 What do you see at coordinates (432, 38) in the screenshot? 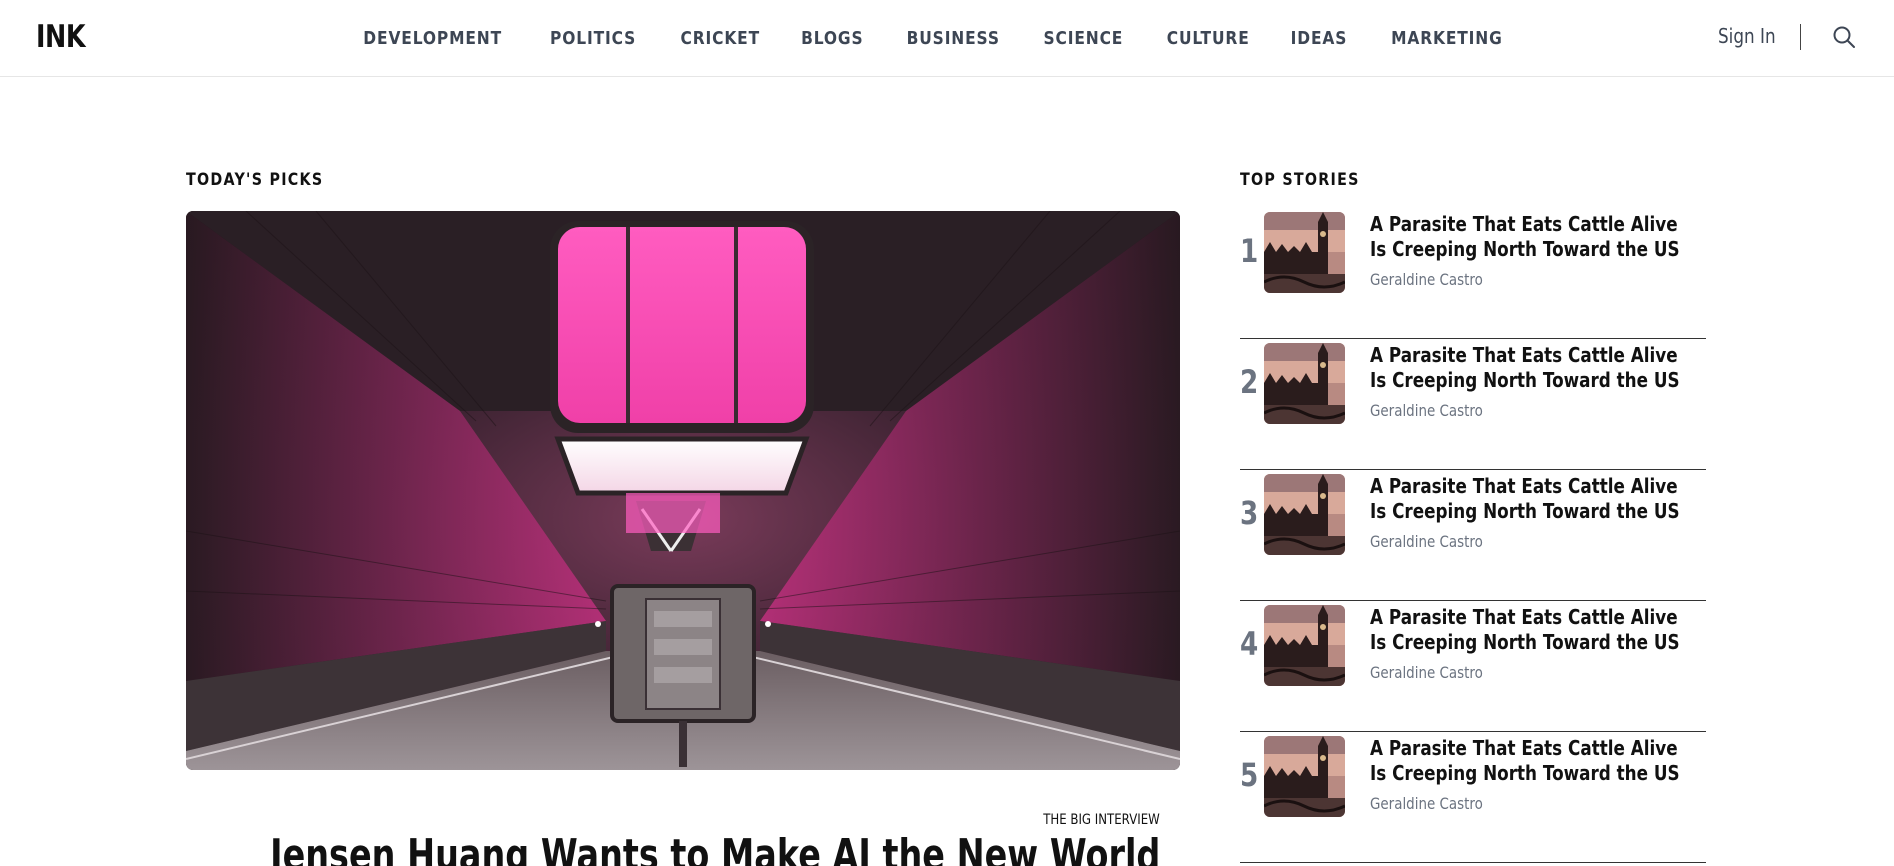
I see `nav-item-development: DEVELOPMENT` at bounding box center [432, 38].